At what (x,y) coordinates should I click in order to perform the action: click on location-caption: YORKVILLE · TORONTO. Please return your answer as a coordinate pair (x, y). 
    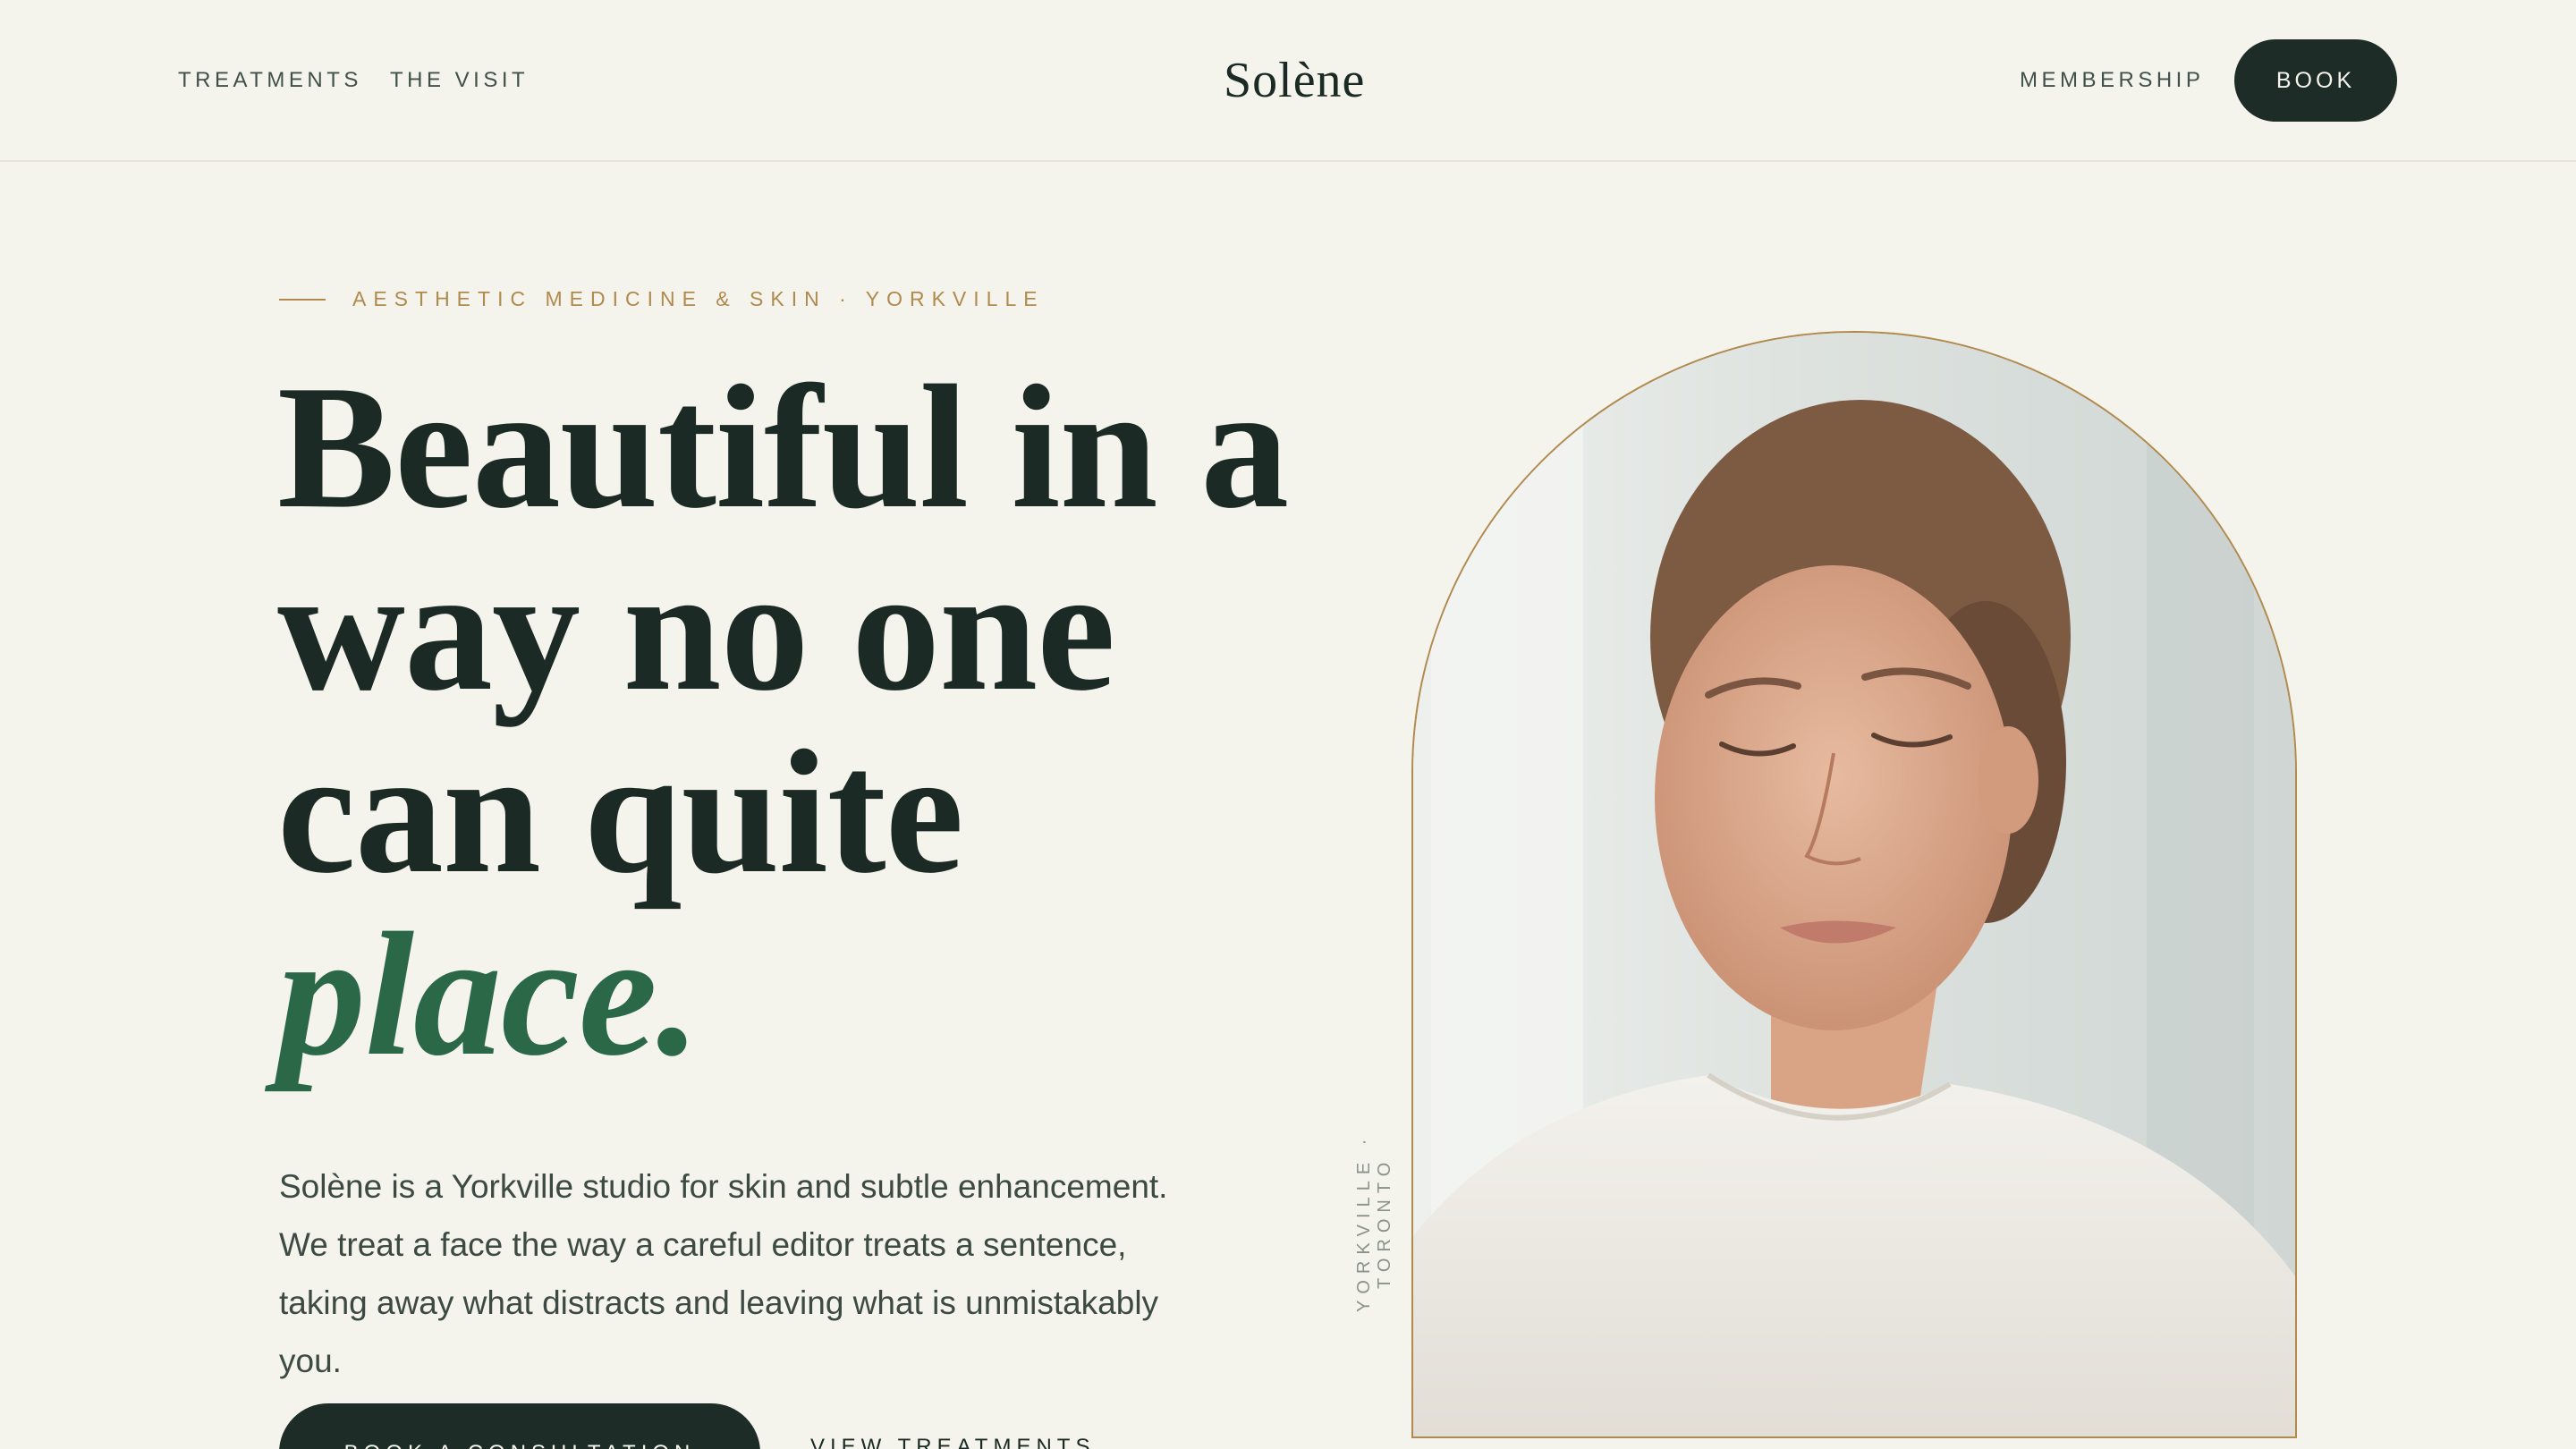
    Looking at the image, I should click on (1374, 1222).